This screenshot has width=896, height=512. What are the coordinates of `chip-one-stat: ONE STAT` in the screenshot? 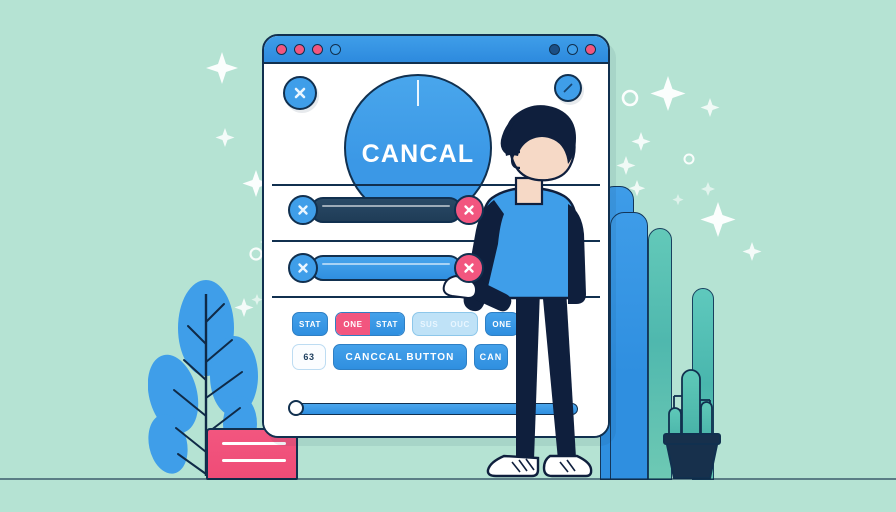 It's located at (370, 324).